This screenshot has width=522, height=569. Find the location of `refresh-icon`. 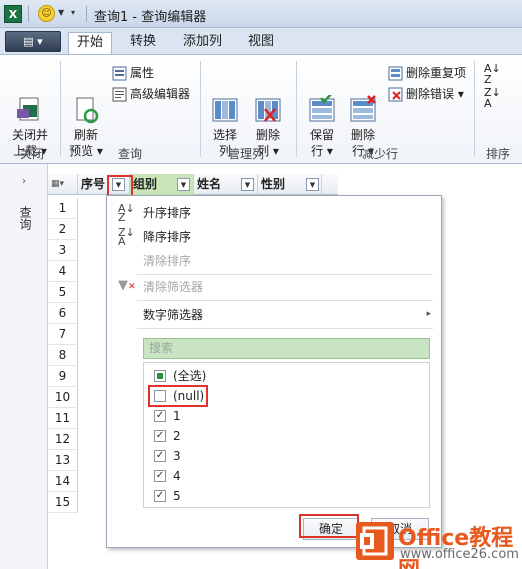

refresh-icon is located at coordinates (86, 101).